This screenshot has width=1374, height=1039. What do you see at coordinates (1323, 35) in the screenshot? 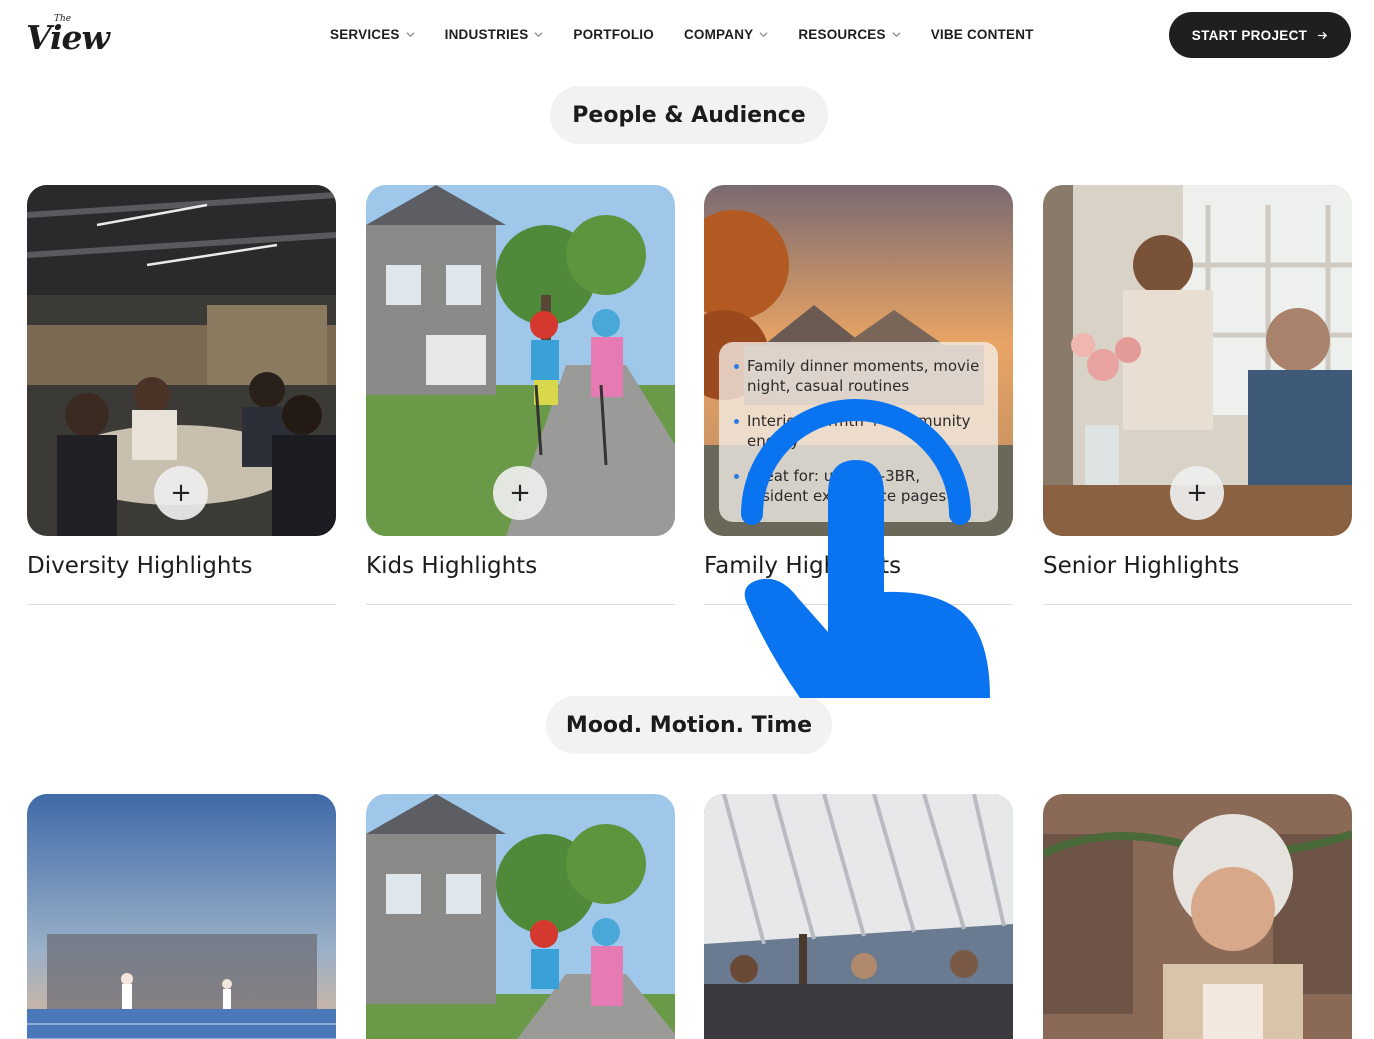
I see `arrow-right-icon` at bounding box center [1323, 35].